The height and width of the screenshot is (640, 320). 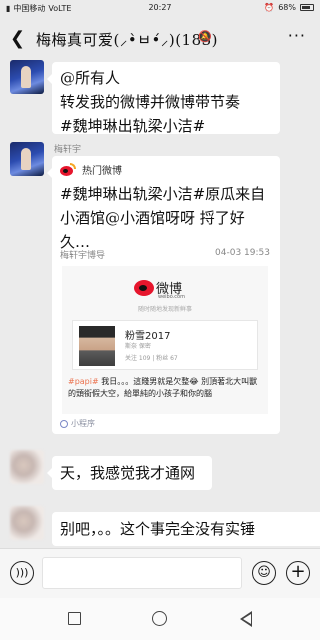 What do you see at coordinates (165, 254) in the screenshot?
I see `card-meta: 梅轩宇博导 04-03 19:53` at bounding box center [165, 254].